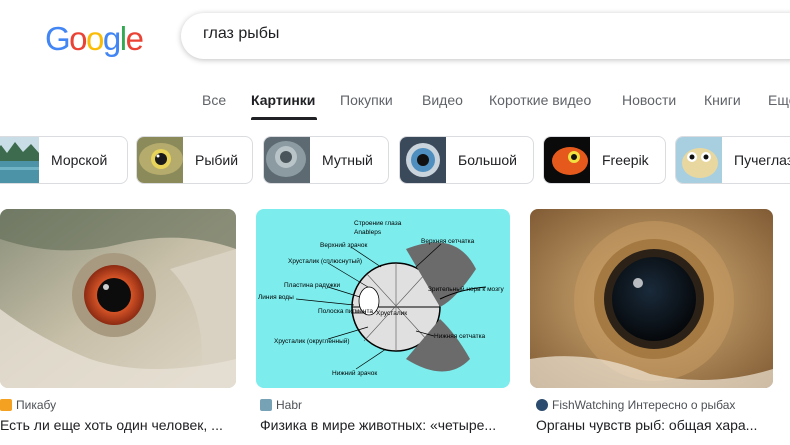  Describe the element at coordinates (354, 373) in the screenshot. I see `diagram-label: Нижний зрачок` at that location.